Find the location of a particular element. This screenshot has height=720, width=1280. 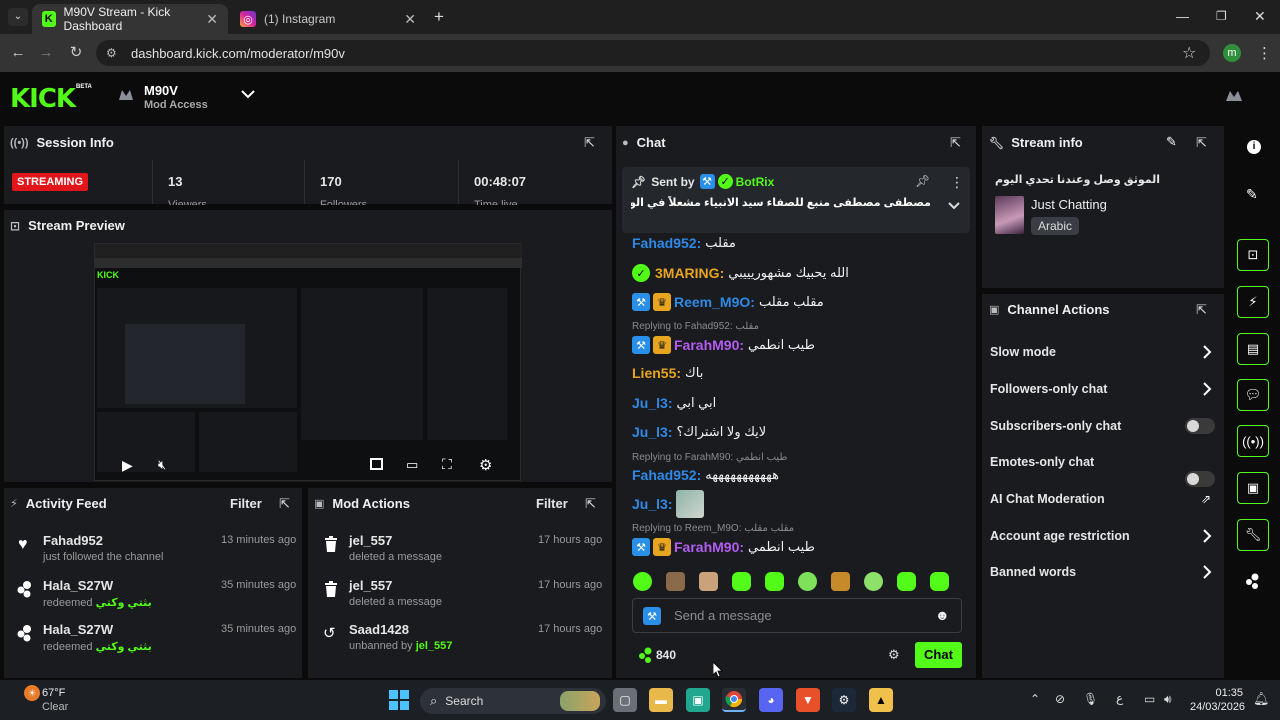

pip-icon is located at coordinates (376, 464).